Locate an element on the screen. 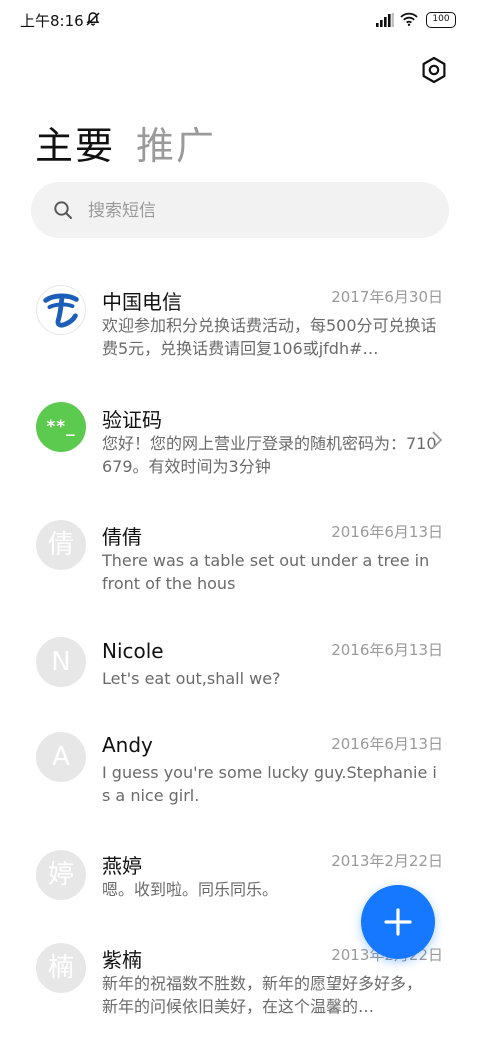 The image size is (480, 1040). new-message-button is located at coordinates (398, 922).